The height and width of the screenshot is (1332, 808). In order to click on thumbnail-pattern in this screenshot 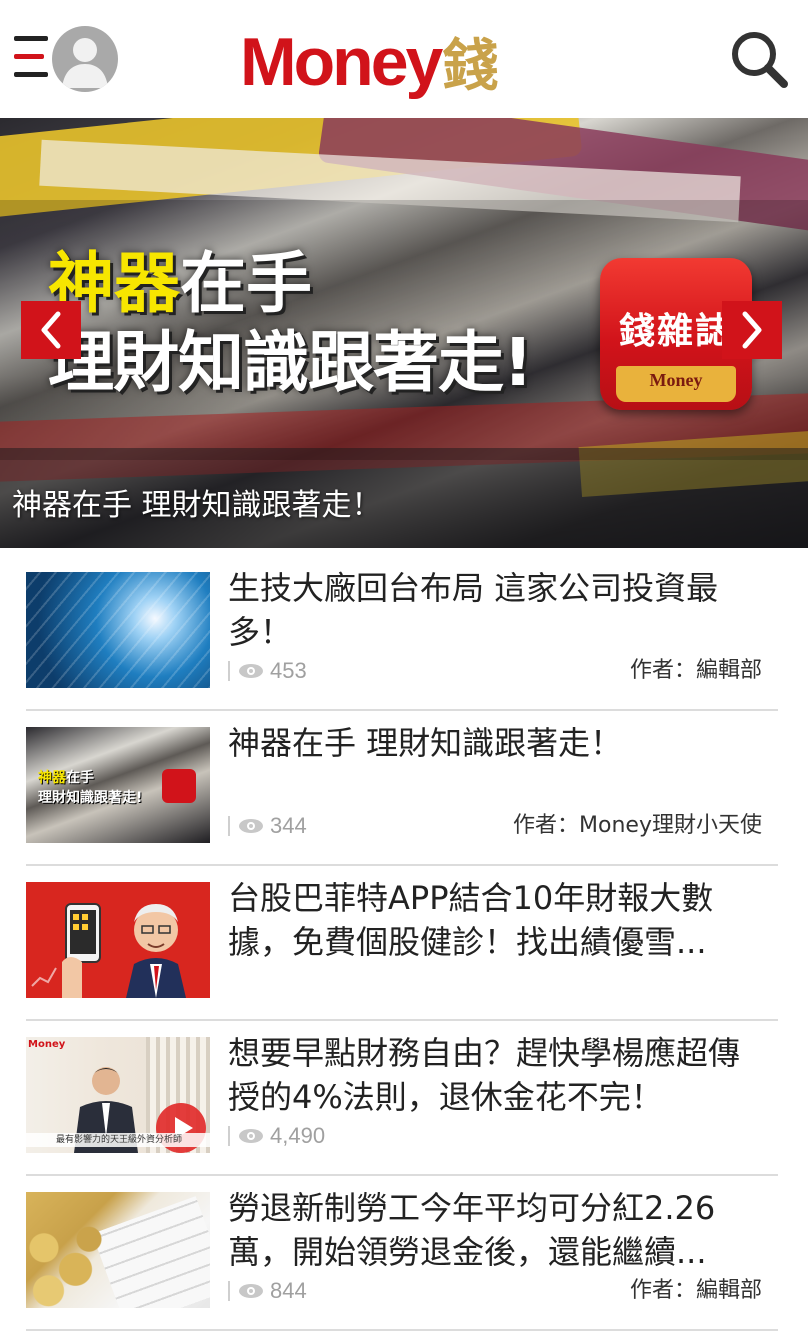, I will do `click(118, 630)`.